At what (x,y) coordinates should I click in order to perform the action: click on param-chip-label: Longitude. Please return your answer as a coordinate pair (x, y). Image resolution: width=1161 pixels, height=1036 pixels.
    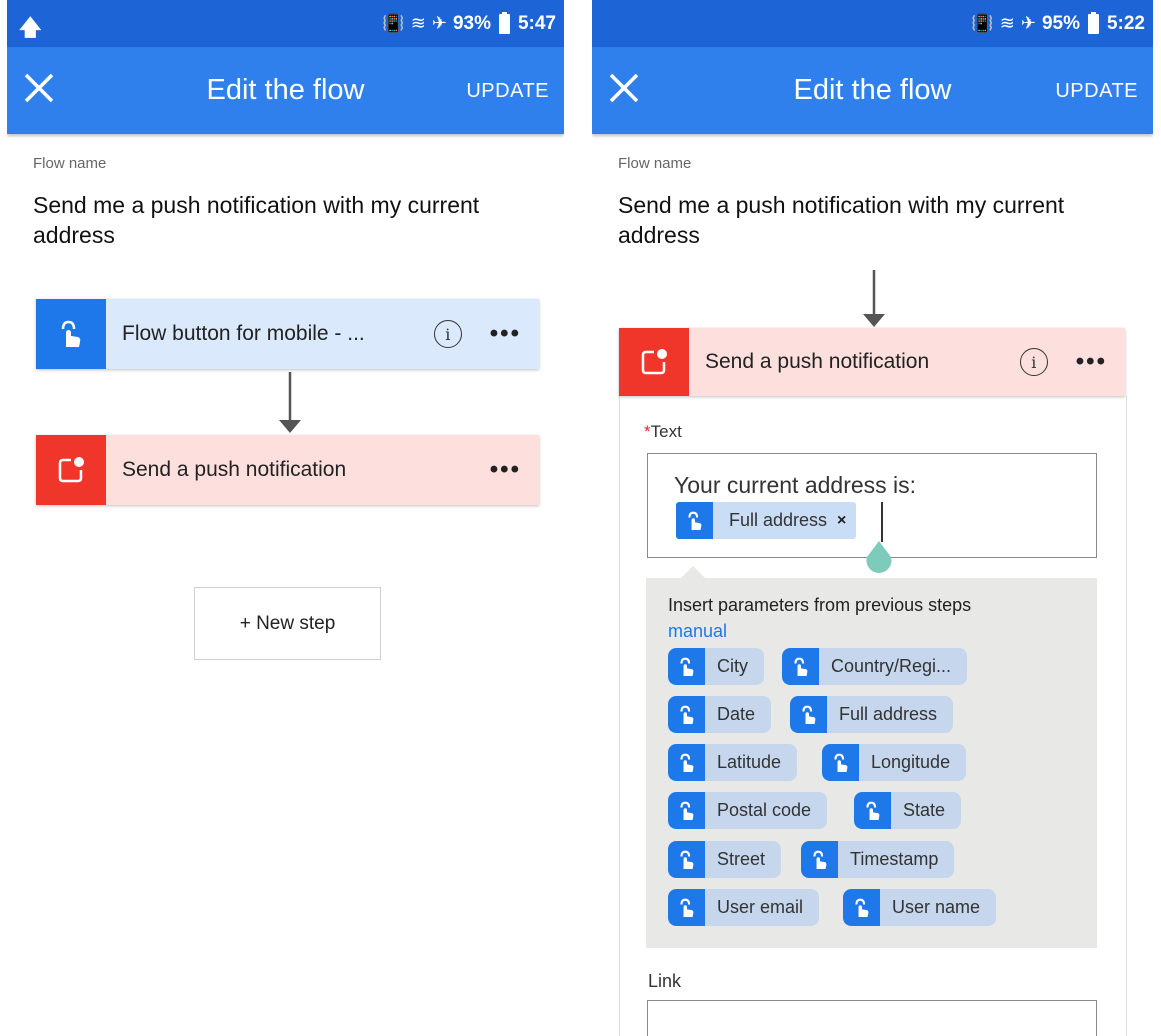
    Looking at the image, I should click on (911, 762).